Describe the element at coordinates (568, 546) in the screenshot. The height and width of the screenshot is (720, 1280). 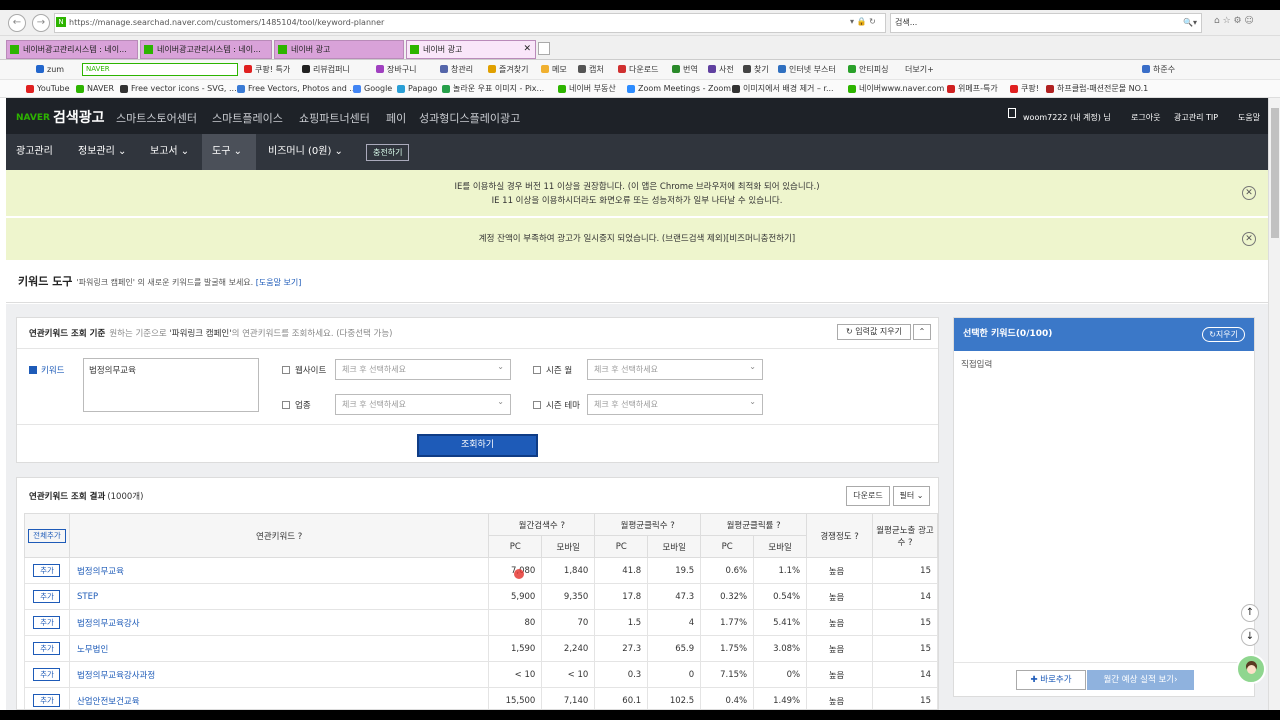
I see `sub-mobile-search: 모바일` at that location.